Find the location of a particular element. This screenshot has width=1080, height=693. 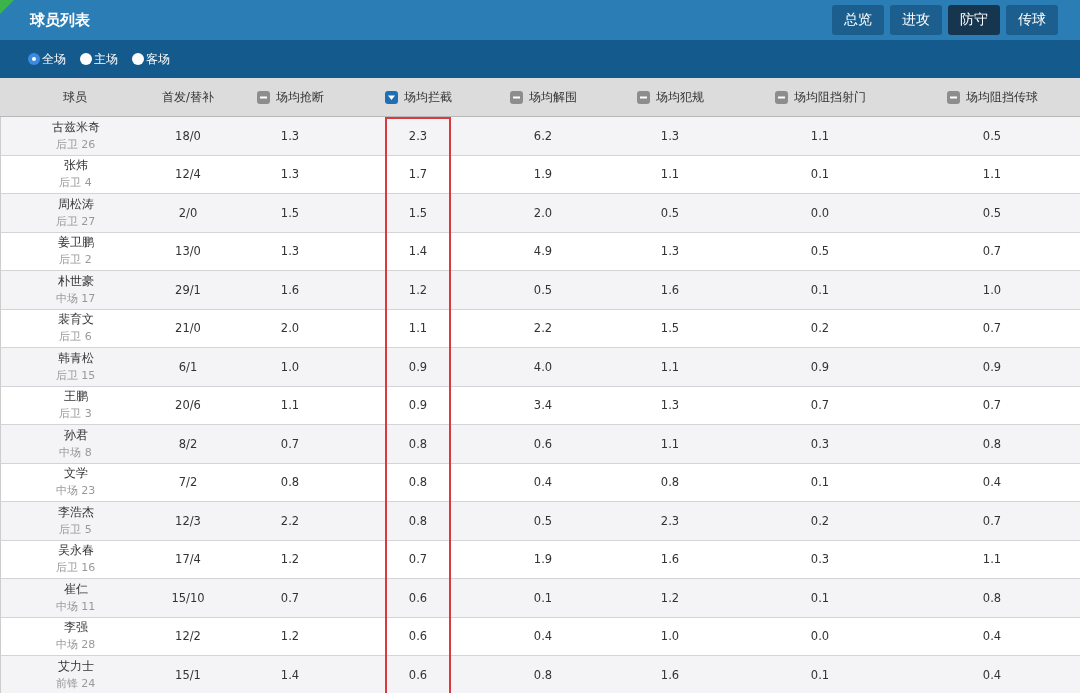

corner-ribbon-icon is located at coordinates (7, 7).